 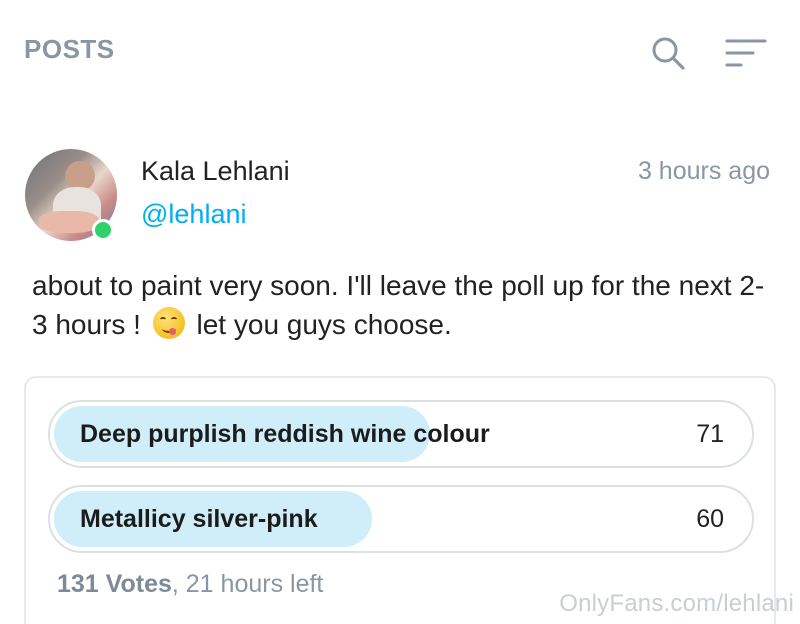 I want to click on avatar-photo-legs, so click(x=69, y=222).